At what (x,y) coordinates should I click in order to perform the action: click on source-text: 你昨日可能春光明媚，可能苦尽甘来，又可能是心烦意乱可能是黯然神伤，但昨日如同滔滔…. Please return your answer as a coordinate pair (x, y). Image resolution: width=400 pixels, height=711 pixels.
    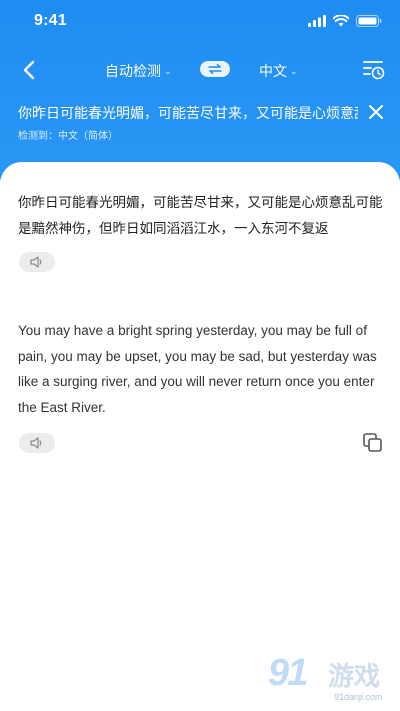
    Looking at the image, I should click on (200, 215).